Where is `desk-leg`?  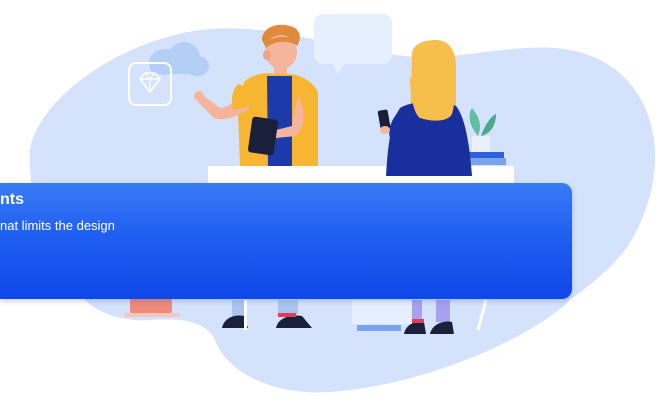 desk-leg is located at coordinates (245, 315).